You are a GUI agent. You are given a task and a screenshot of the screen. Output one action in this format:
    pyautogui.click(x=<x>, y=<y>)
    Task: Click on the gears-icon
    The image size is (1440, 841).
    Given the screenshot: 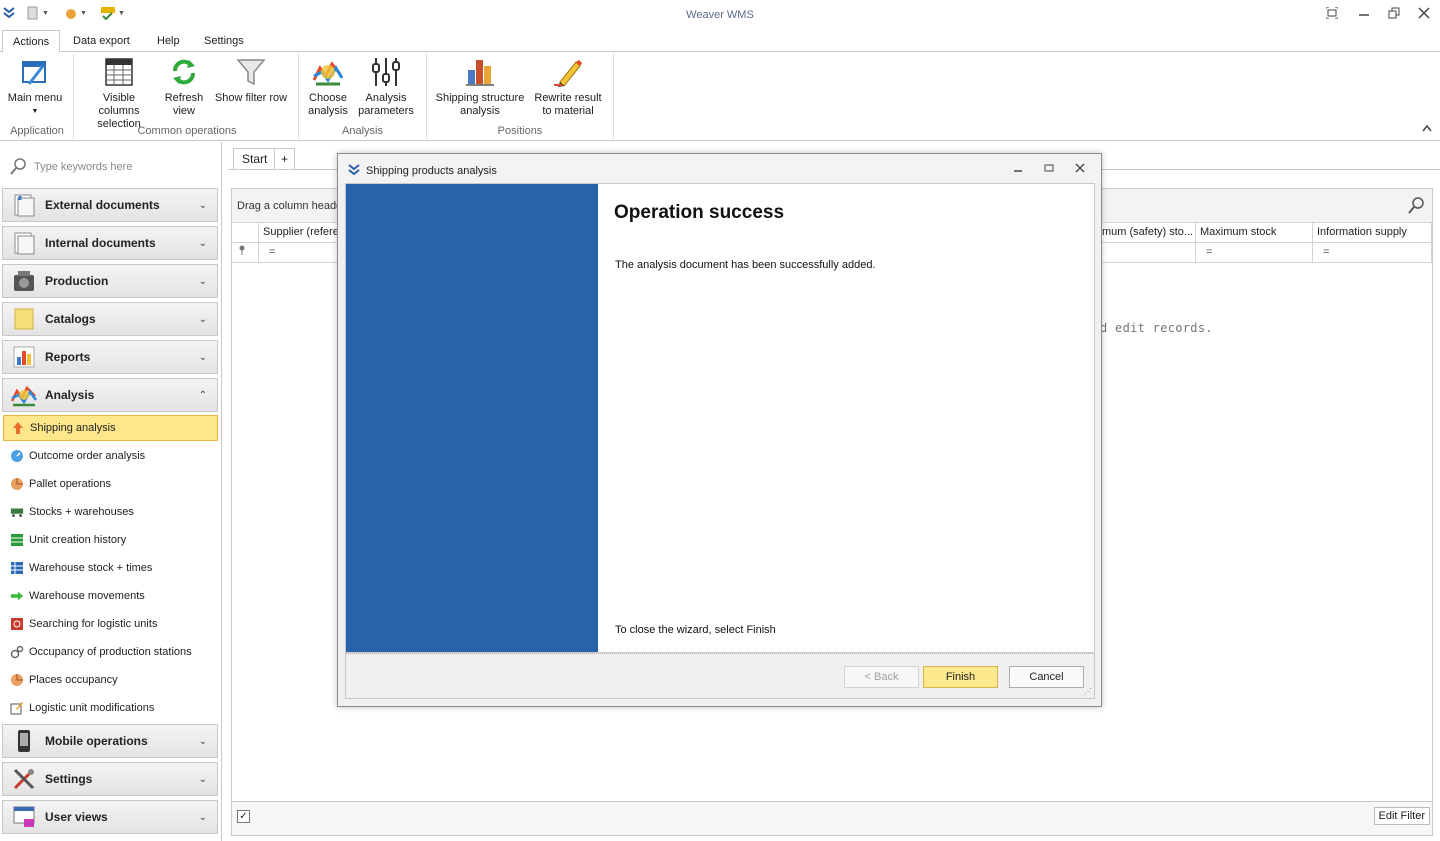 What is the action you would take?
    pyautogui.click(x=17, y=652)
    